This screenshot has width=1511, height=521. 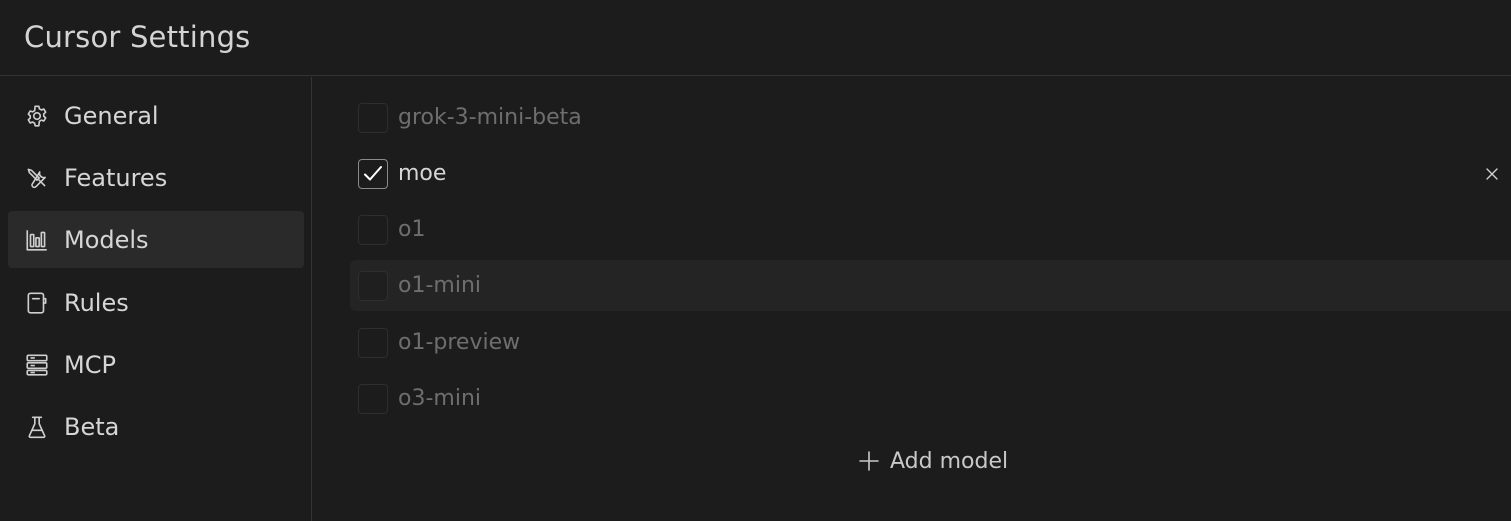 What do you see at coordinates (156, 302) in the screenshot?
I see `sidebar-item-rules: Rules` at bounding box center [156, 302].